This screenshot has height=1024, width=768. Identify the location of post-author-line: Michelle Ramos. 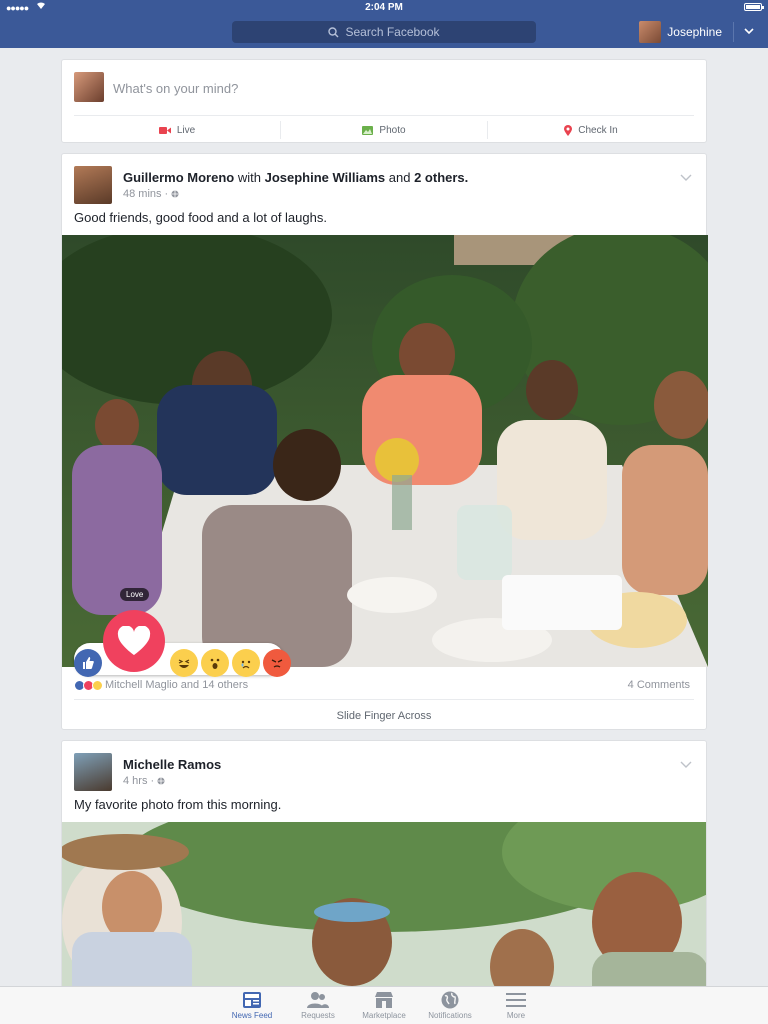
(172, 763).